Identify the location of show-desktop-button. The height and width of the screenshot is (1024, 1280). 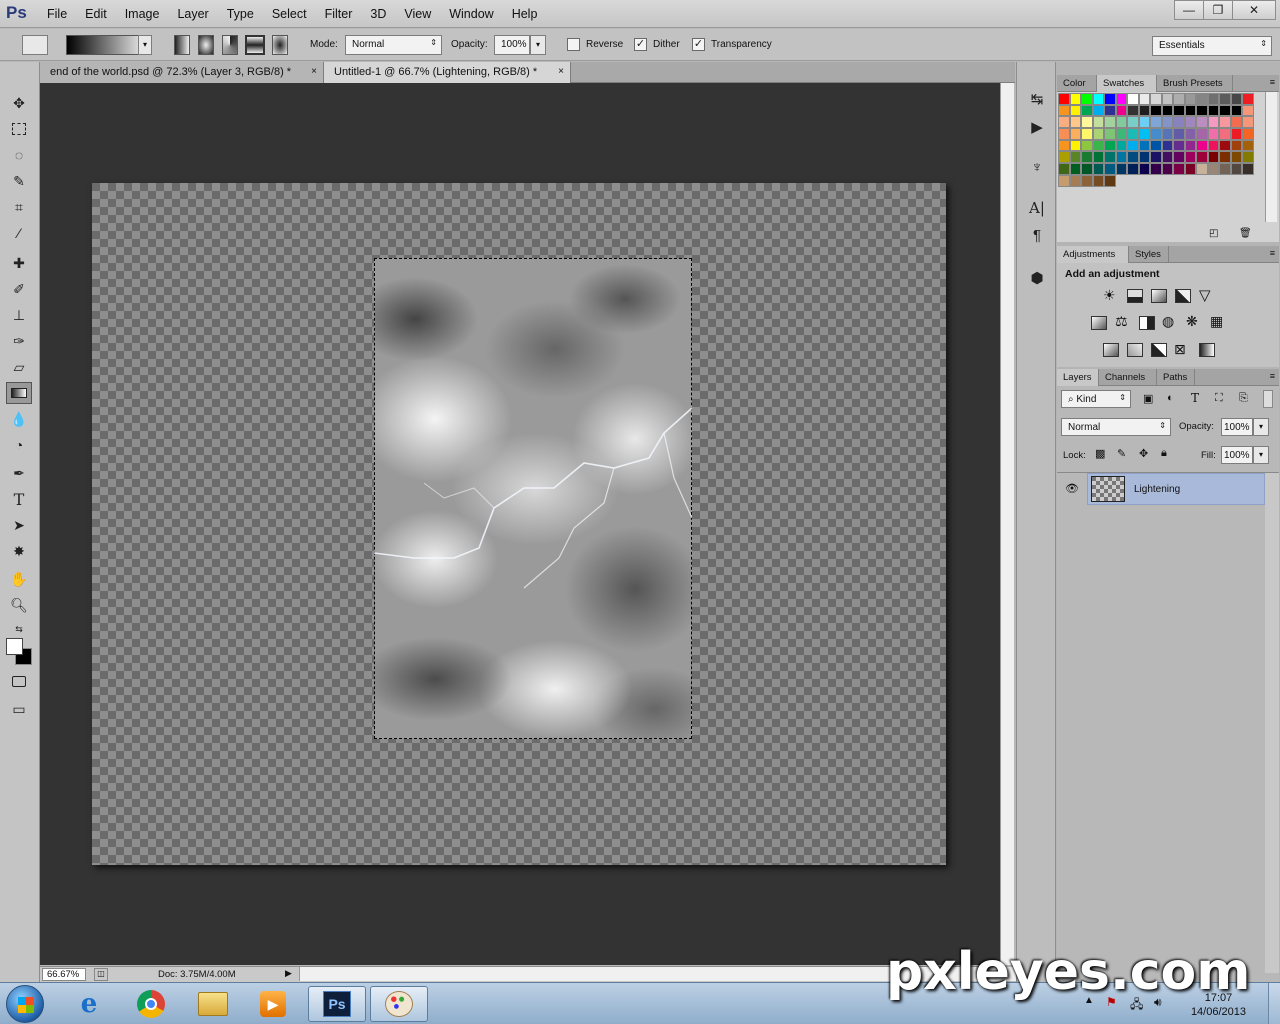
(1274, 1003).